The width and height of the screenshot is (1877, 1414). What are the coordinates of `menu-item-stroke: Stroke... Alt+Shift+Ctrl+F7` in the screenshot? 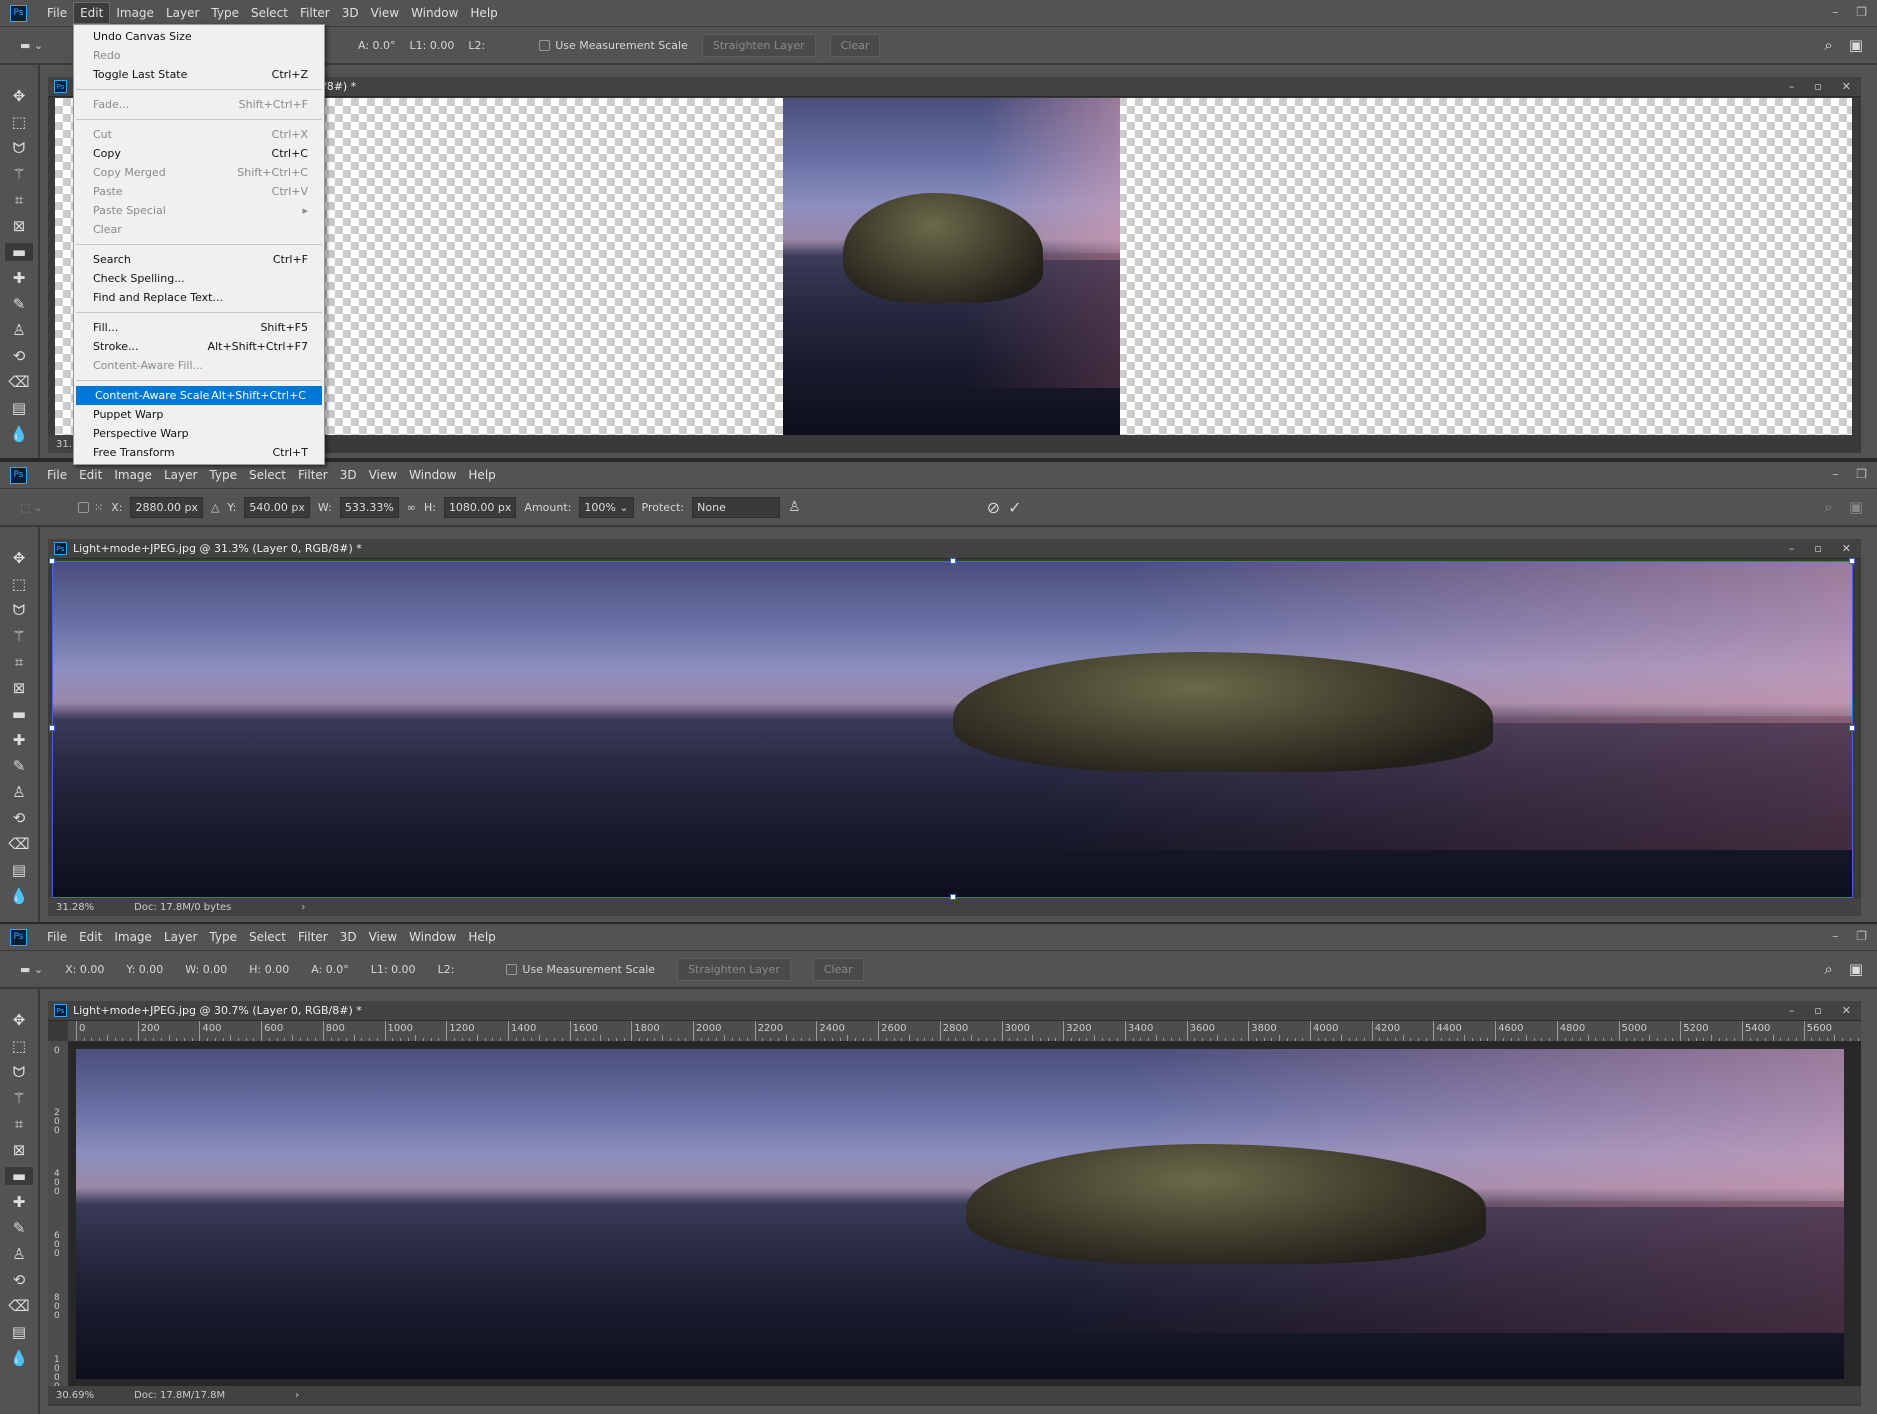 It's located at (199, 346).